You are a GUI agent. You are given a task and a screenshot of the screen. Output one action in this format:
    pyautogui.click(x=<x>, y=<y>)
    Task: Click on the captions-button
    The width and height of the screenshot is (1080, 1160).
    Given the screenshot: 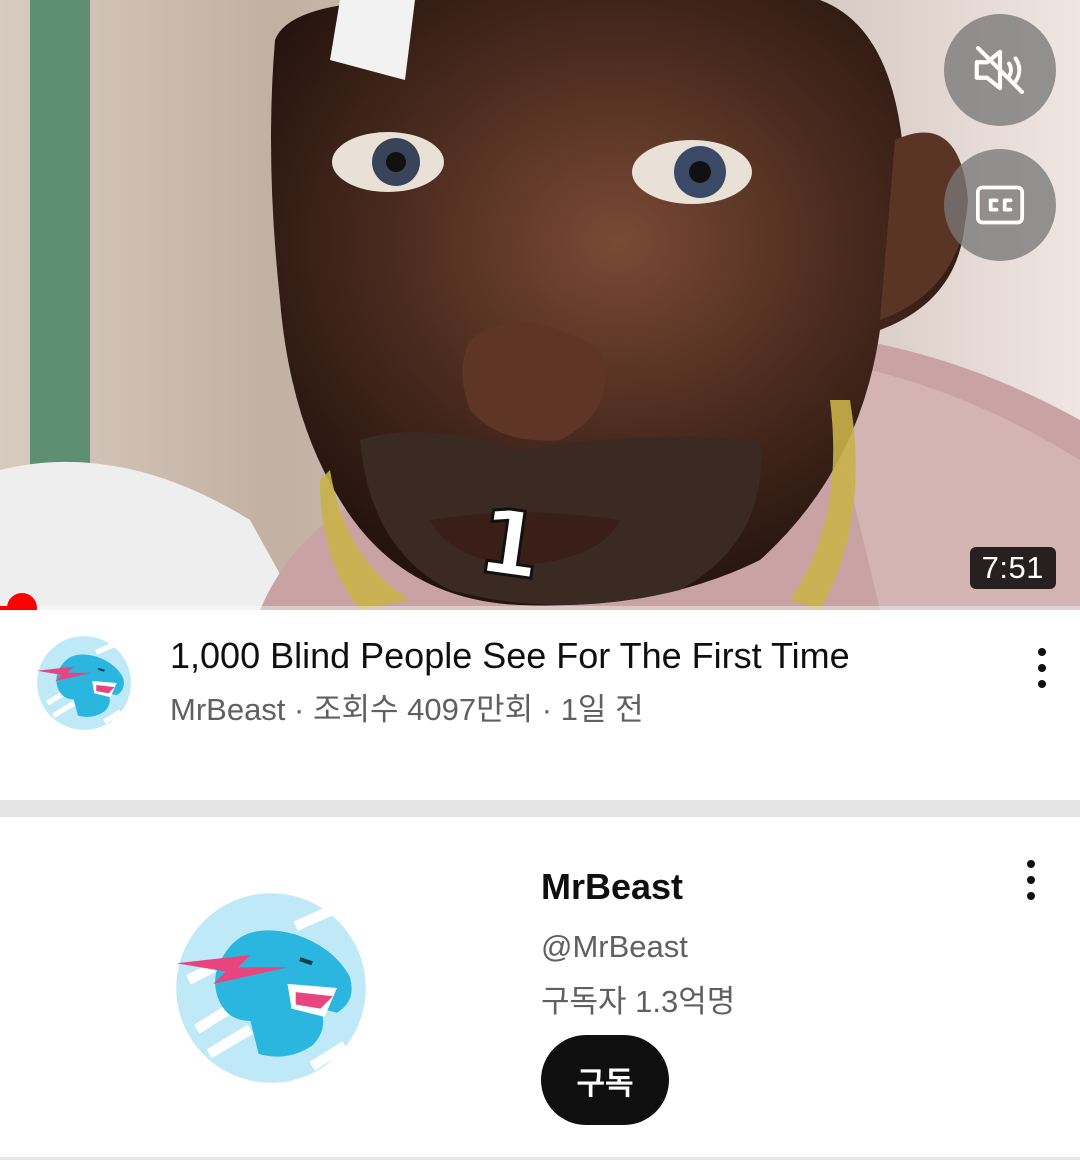 What is the action you would take?
    pyautogui.click(x=1000, y=205)
    